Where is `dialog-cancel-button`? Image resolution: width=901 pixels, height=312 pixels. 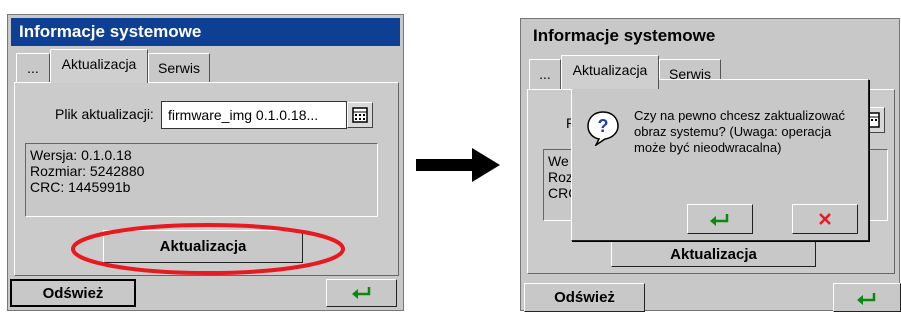
dialog-cancel-button is located at coordinates (825, 219).